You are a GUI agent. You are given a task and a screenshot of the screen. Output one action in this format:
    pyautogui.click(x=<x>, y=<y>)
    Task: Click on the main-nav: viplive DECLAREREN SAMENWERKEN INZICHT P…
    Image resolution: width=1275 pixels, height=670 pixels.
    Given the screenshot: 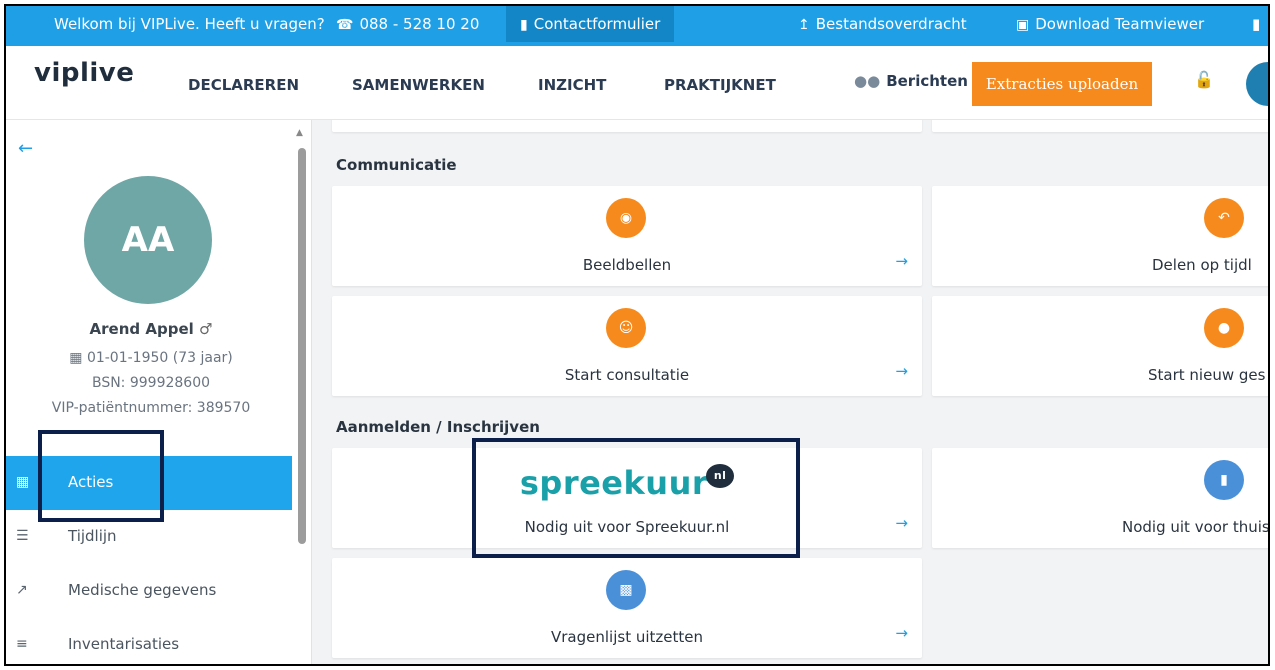 What is the action you would take?
    pyautogui.click(x=637, y=83)
    